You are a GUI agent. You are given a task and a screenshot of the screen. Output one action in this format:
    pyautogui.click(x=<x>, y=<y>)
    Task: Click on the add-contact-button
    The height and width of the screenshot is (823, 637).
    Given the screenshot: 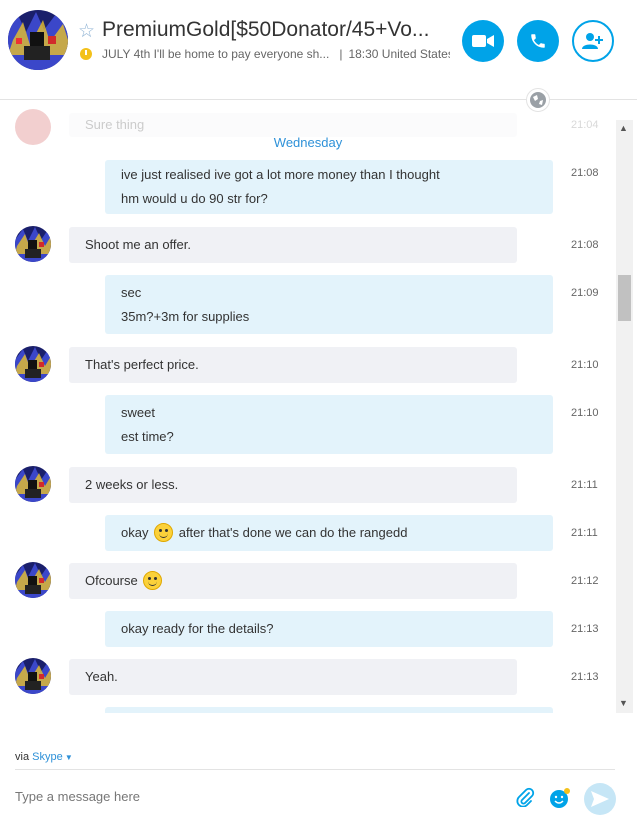 What is the action you would take?
    pyautogui.click(x=593, y=41)
    